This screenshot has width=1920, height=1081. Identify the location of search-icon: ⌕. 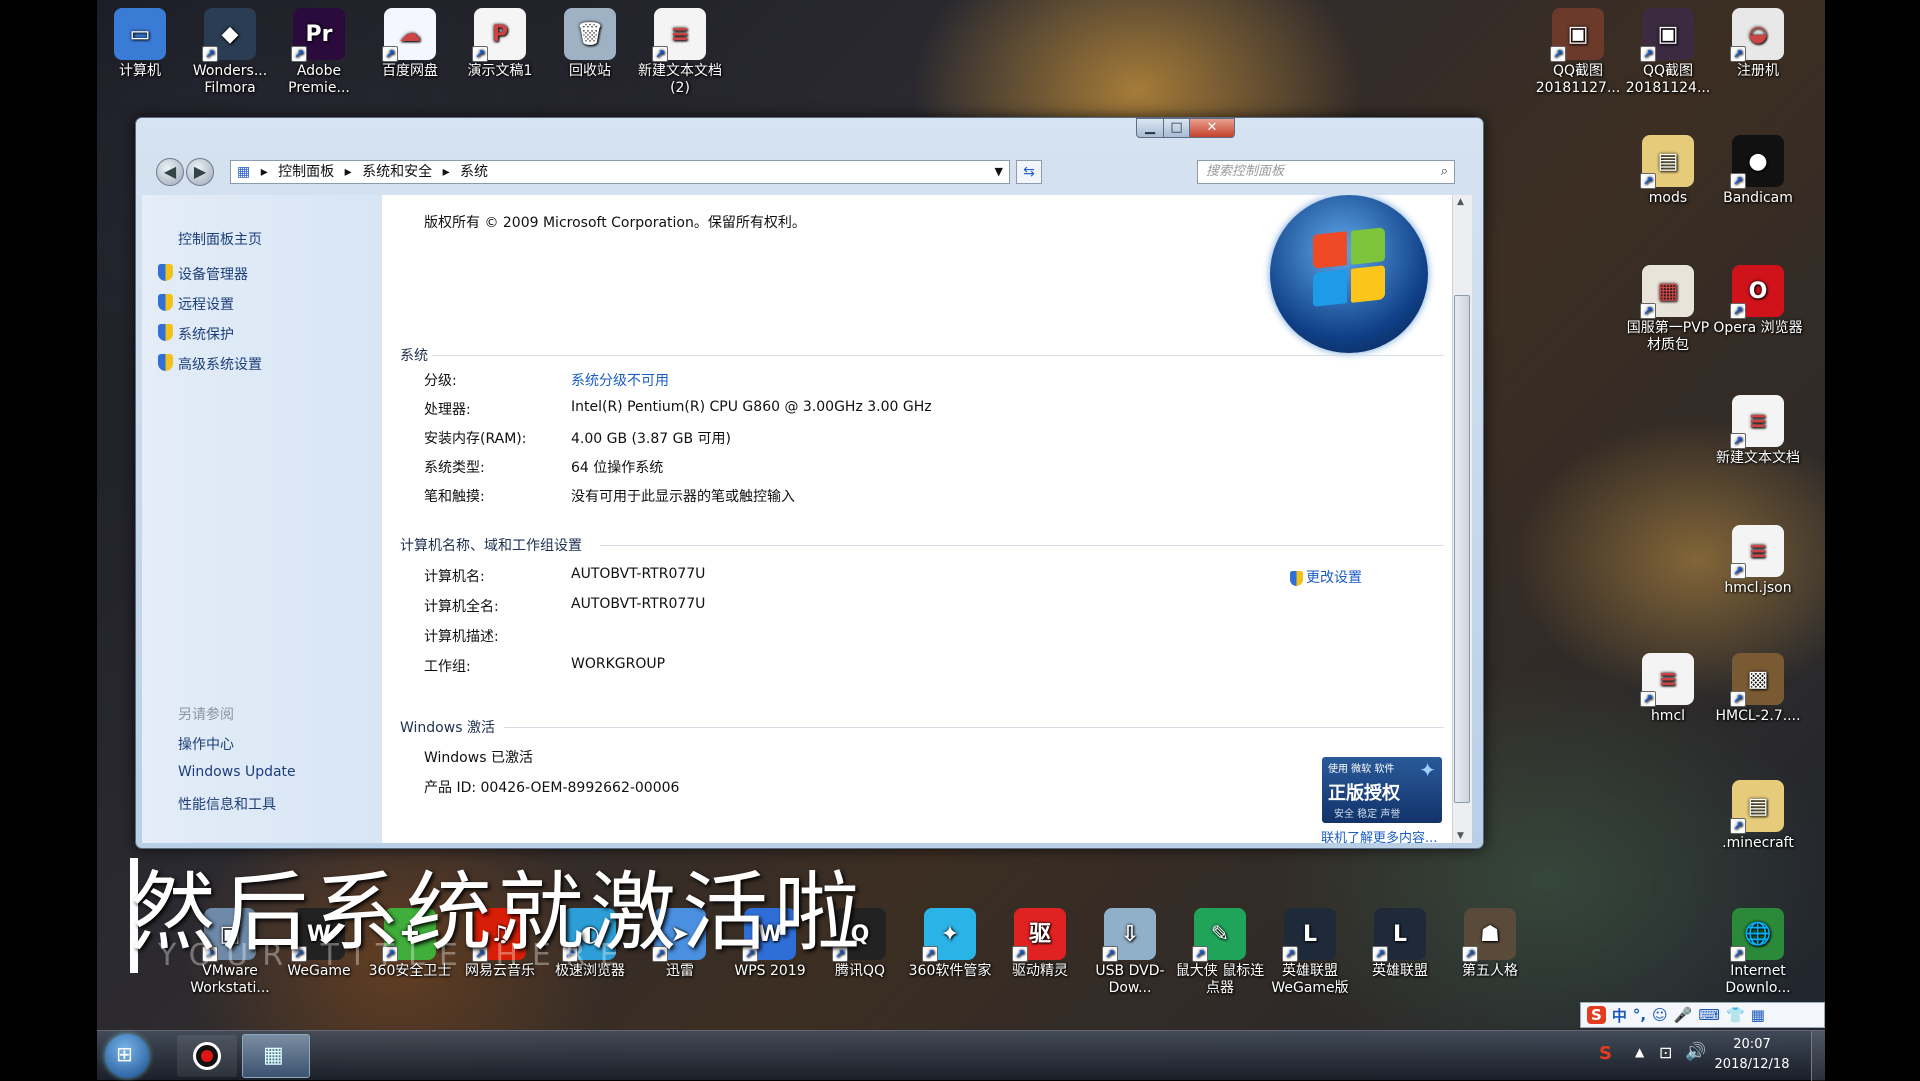
(1444, 172).